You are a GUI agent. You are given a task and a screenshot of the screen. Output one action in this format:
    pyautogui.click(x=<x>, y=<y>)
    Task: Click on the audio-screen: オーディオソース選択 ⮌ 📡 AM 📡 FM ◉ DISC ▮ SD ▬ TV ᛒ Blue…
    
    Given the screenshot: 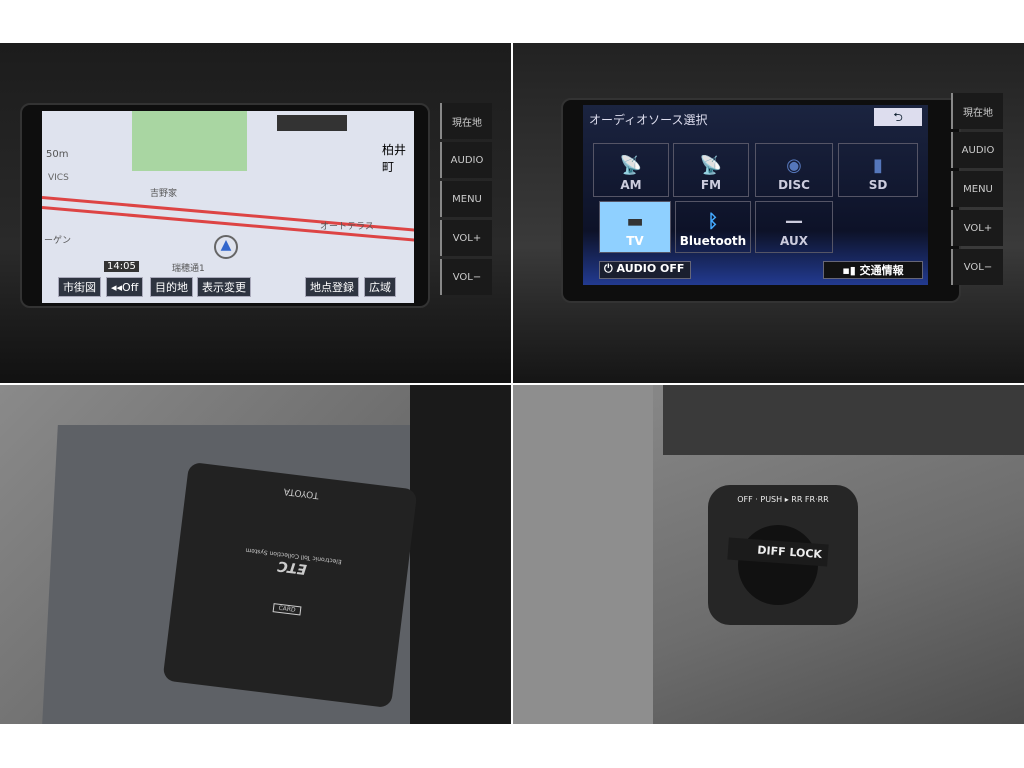 What is the action you would take?
    pyautogui.click(x=755, y=195)
    